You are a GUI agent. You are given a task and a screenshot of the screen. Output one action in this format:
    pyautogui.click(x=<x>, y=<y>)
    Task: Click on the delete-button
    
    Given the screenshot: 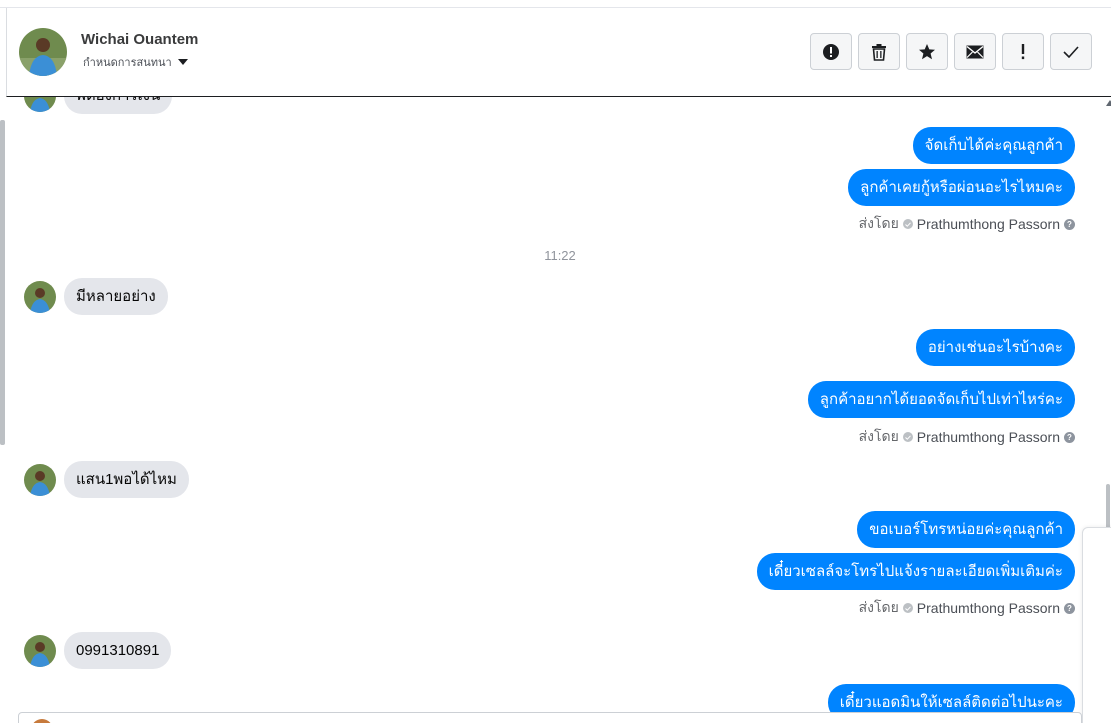 What is the action you would take?
    pyautogui.click(x=879, y=51)
    